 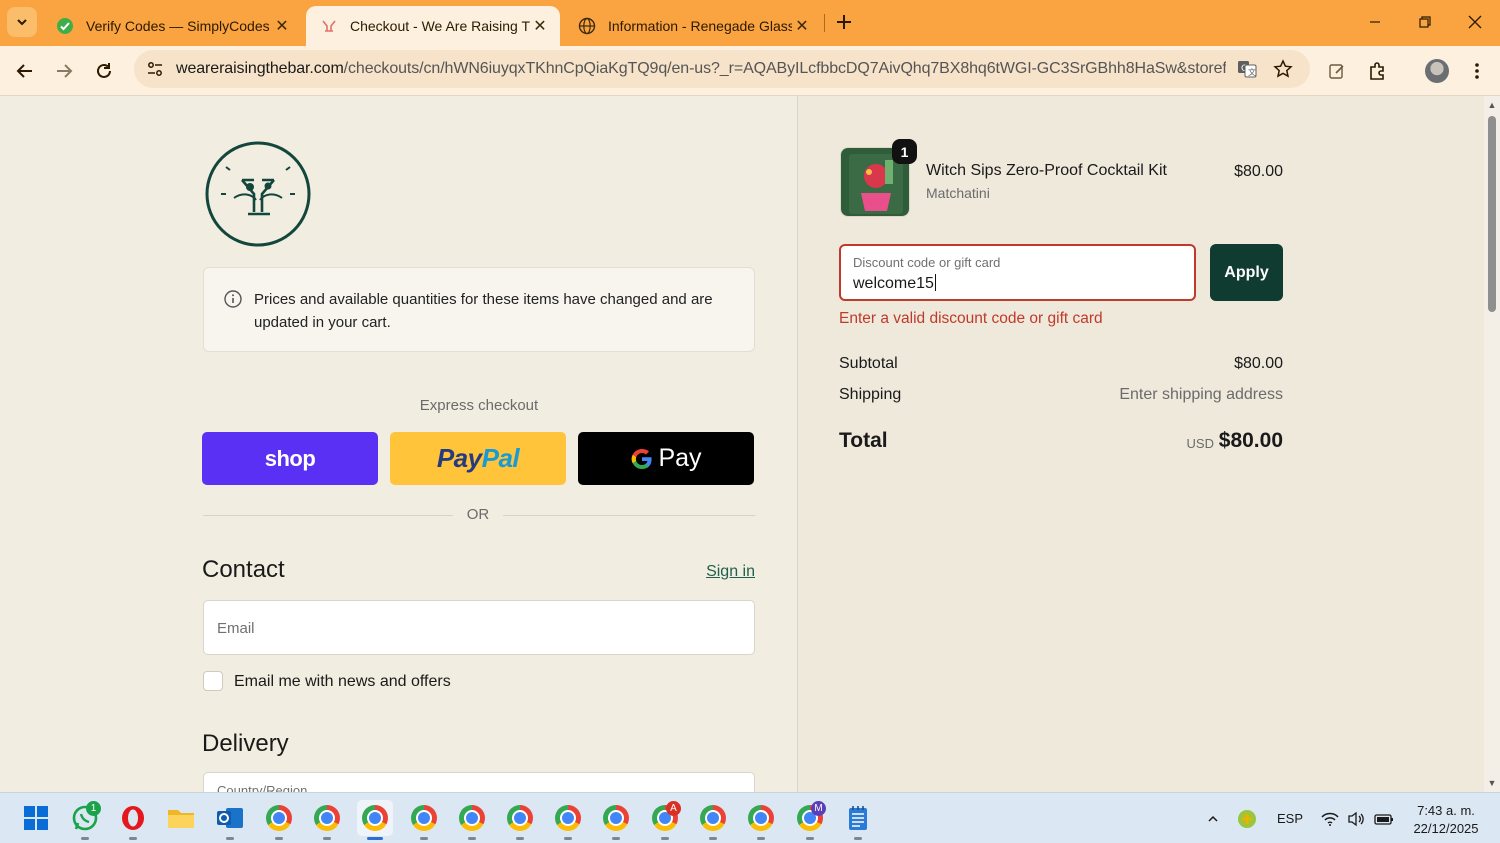 What do you see at coordinates (1492, 783) in the screenshot?
I see `scroll-down-arrow-icon: ▼` at bounding box center [1492, 783].